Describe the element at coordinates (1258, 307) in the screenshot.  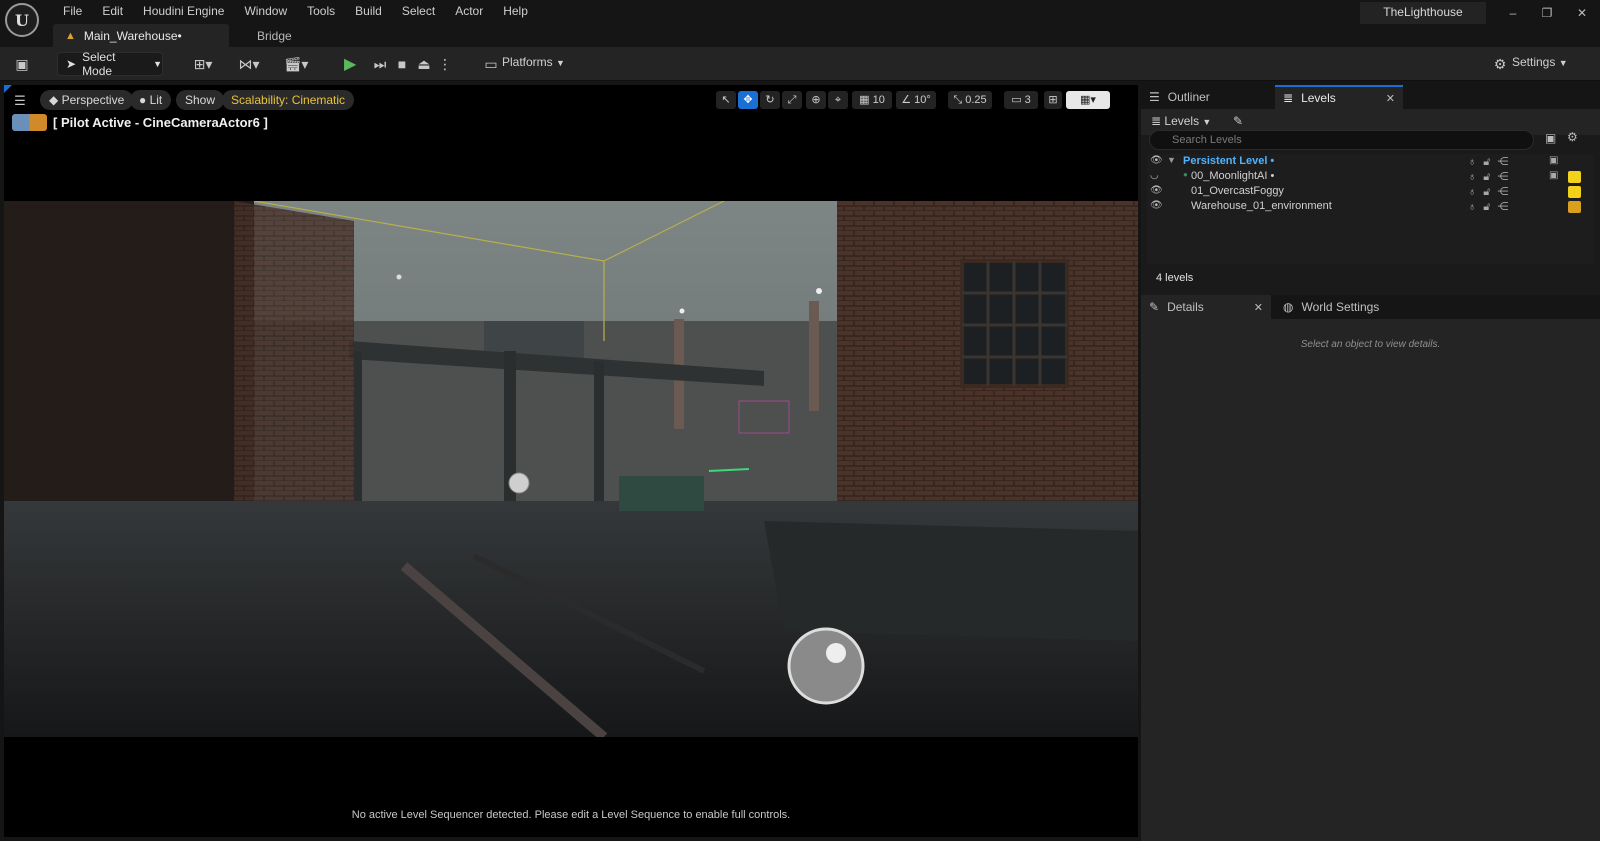
I see `close-details-tab-icon: ✕` at that location.